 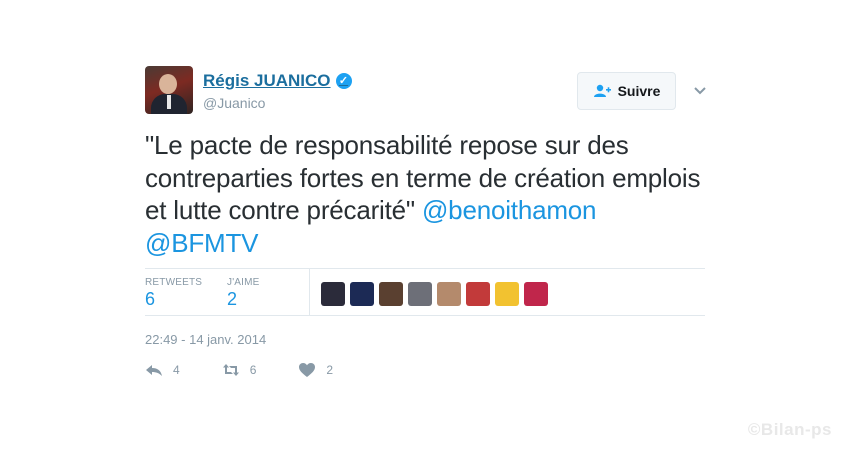 I want to click on watermark: ©Bilan-ps, so click(x=789, y=429).